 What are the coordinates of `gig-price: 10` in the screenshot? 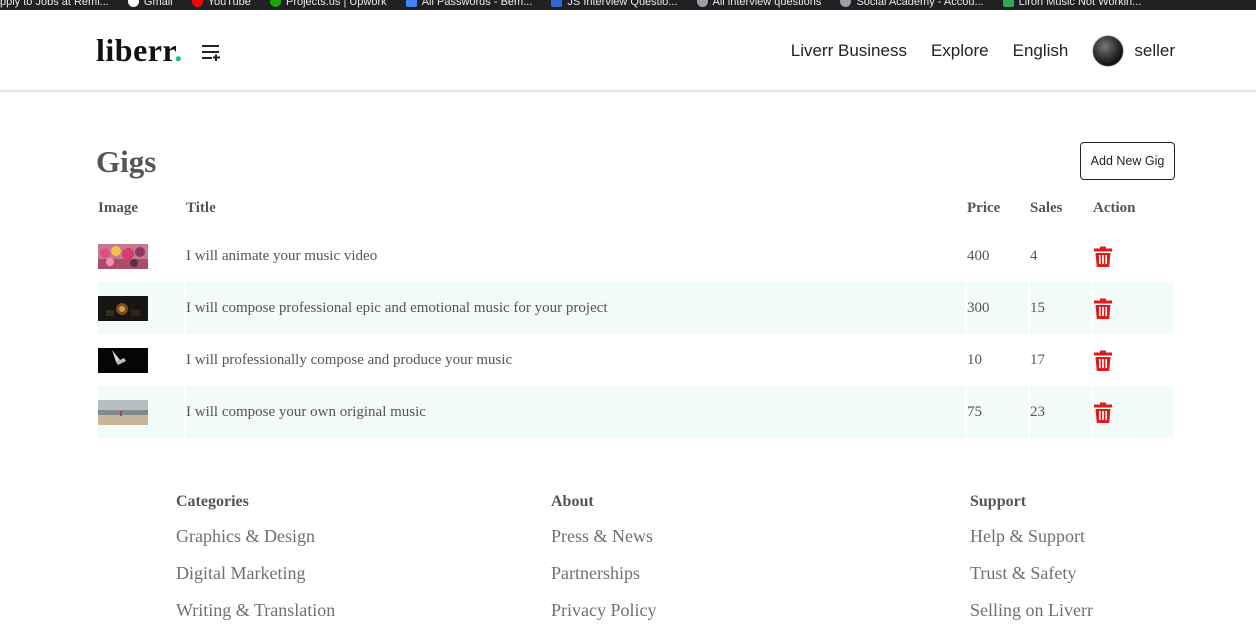 It's located at (974, 359).